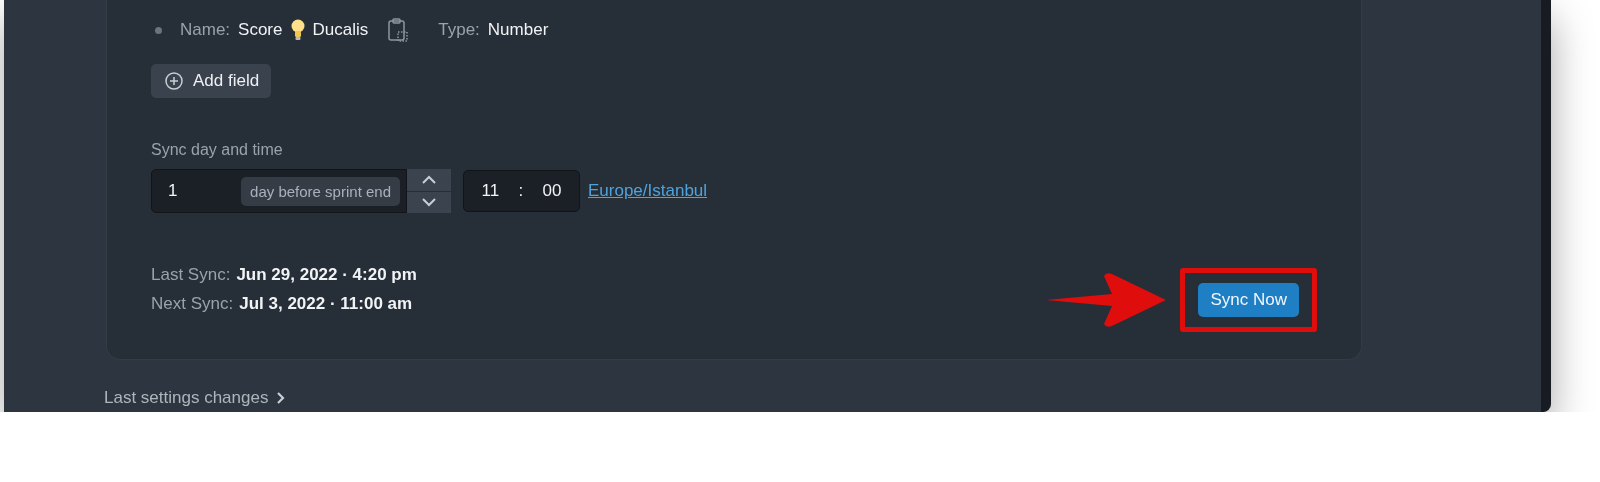 This screenshot has height=482, width=1600. I want to click on sync-date: Jul 3, 2022 · 11:00 am, so click(326, 304).